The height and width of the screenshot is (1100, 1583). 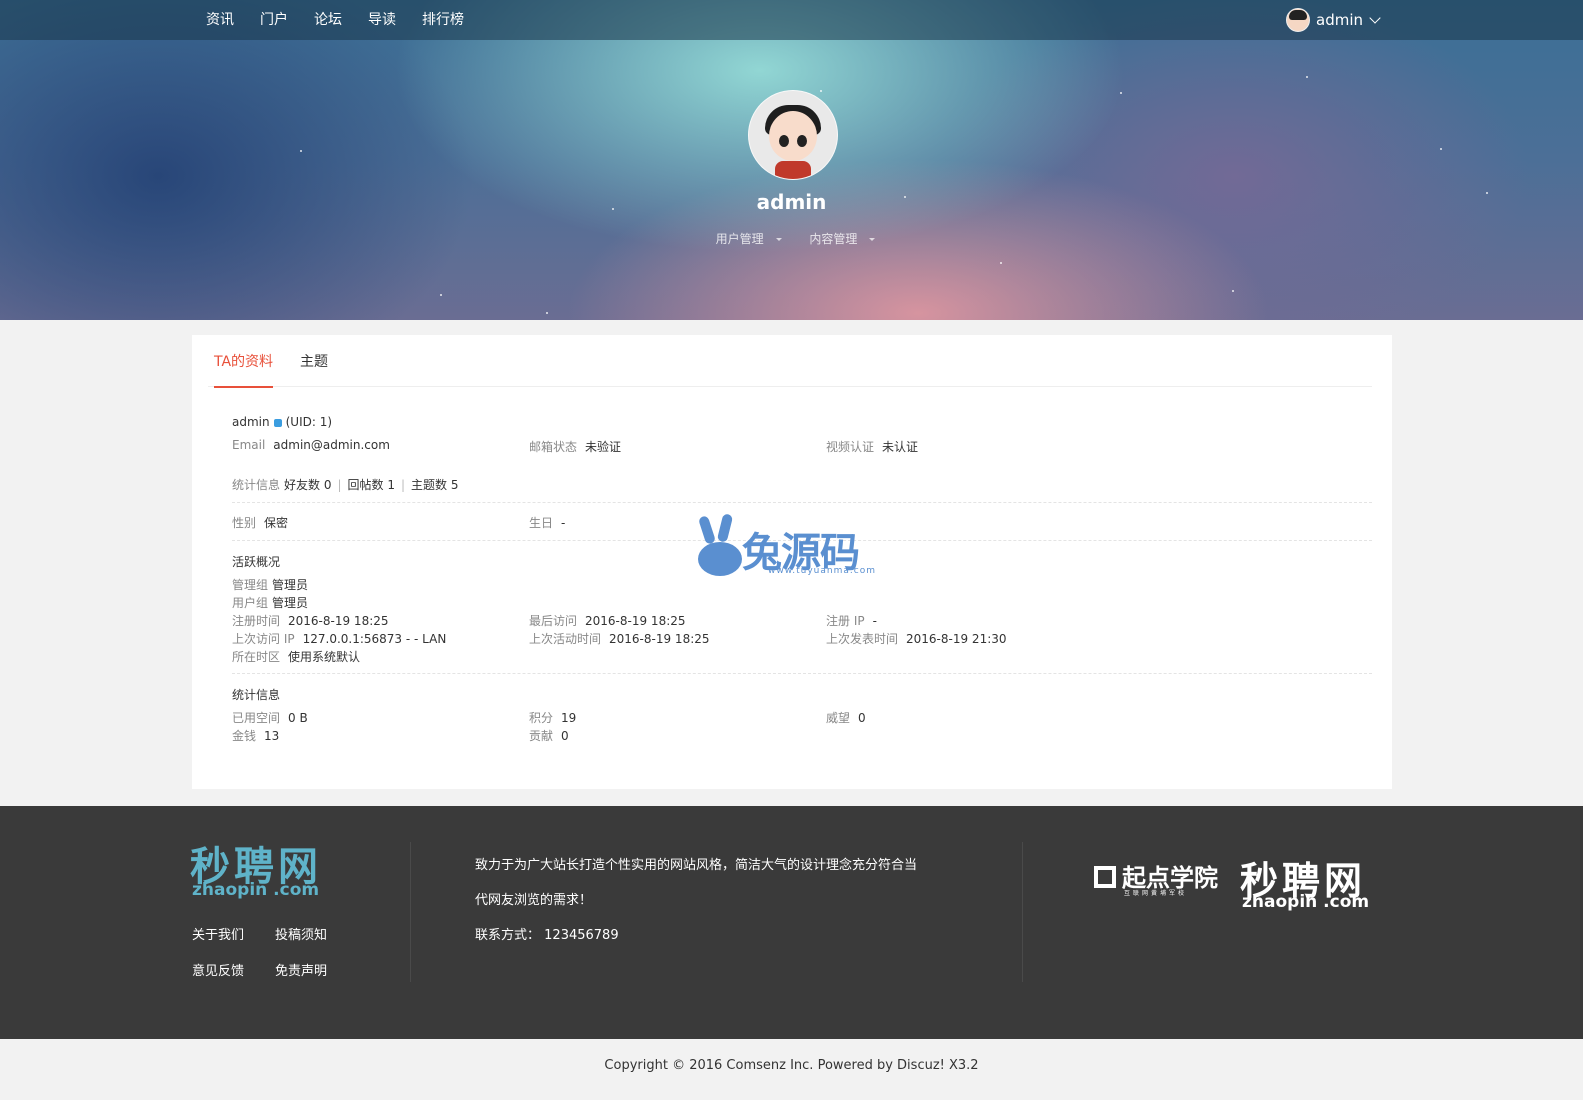 I want to click on reg-ip-field: 注册 IP -, so click(x=851, y=621).